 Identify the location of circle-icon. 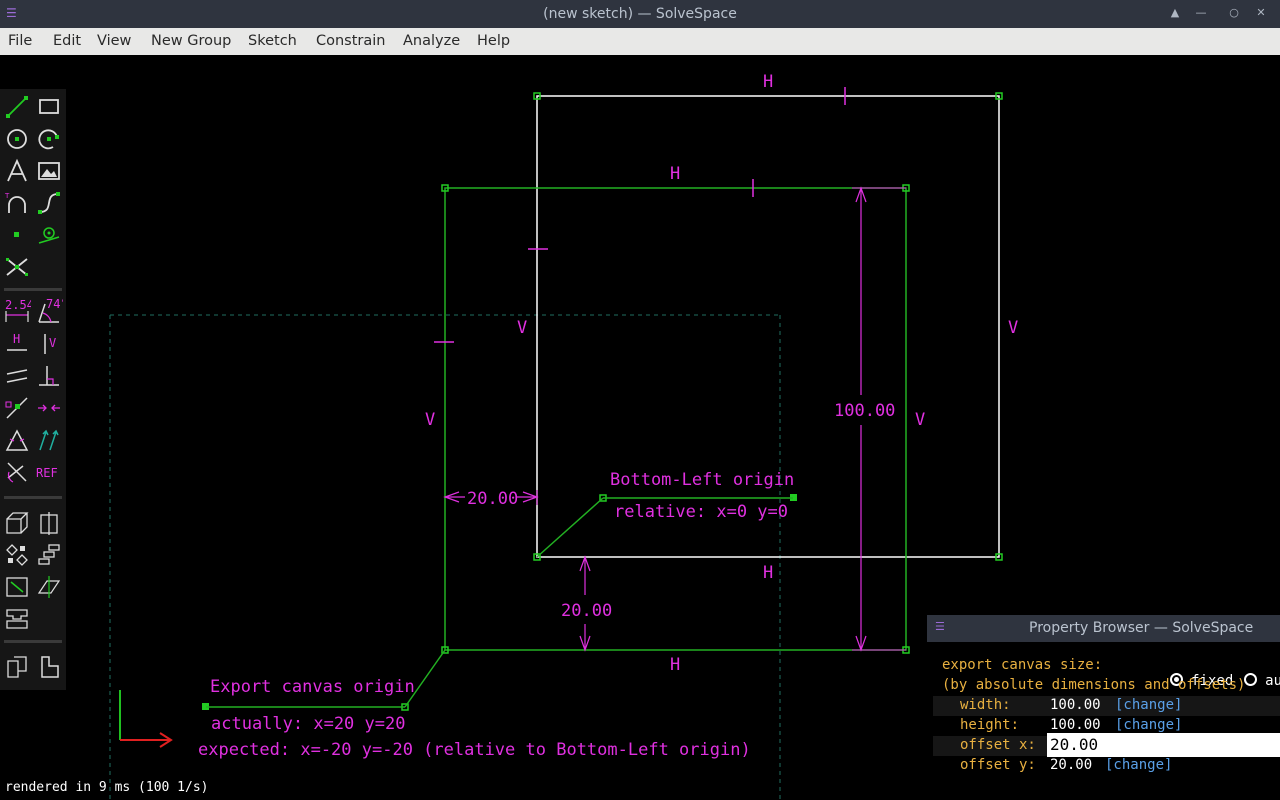
(17, 139).